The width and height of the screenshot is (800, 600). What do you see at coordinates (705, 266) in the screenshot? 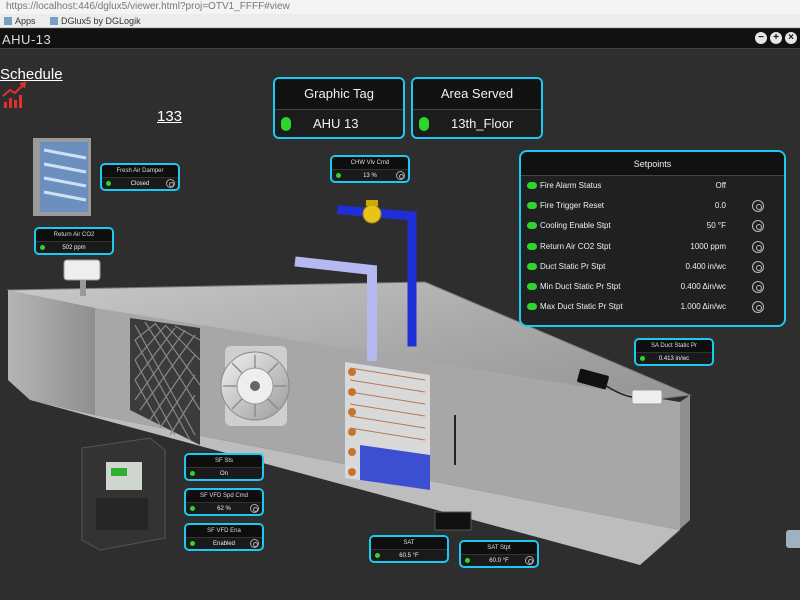
I see `setpoint-value: 0.400 in/wc` at bounding box center [705, 266].